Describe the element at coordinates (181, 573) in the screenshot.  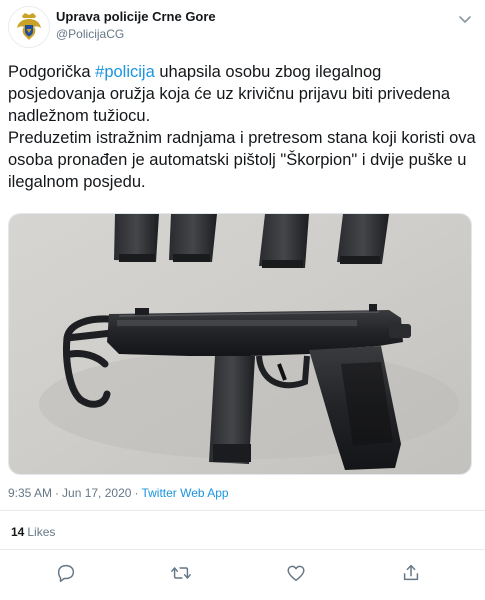
I see `retweet-icon` at that location.